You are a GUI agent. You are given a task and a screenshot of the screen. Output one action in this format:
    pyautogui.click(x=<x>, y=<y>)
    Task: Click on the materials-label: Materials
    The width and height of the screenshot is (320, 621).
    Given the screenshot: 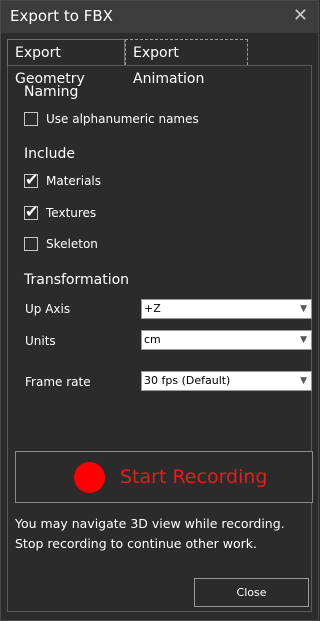 What is the action you would take?
    pyautogui.click(x=74, y=181)
    